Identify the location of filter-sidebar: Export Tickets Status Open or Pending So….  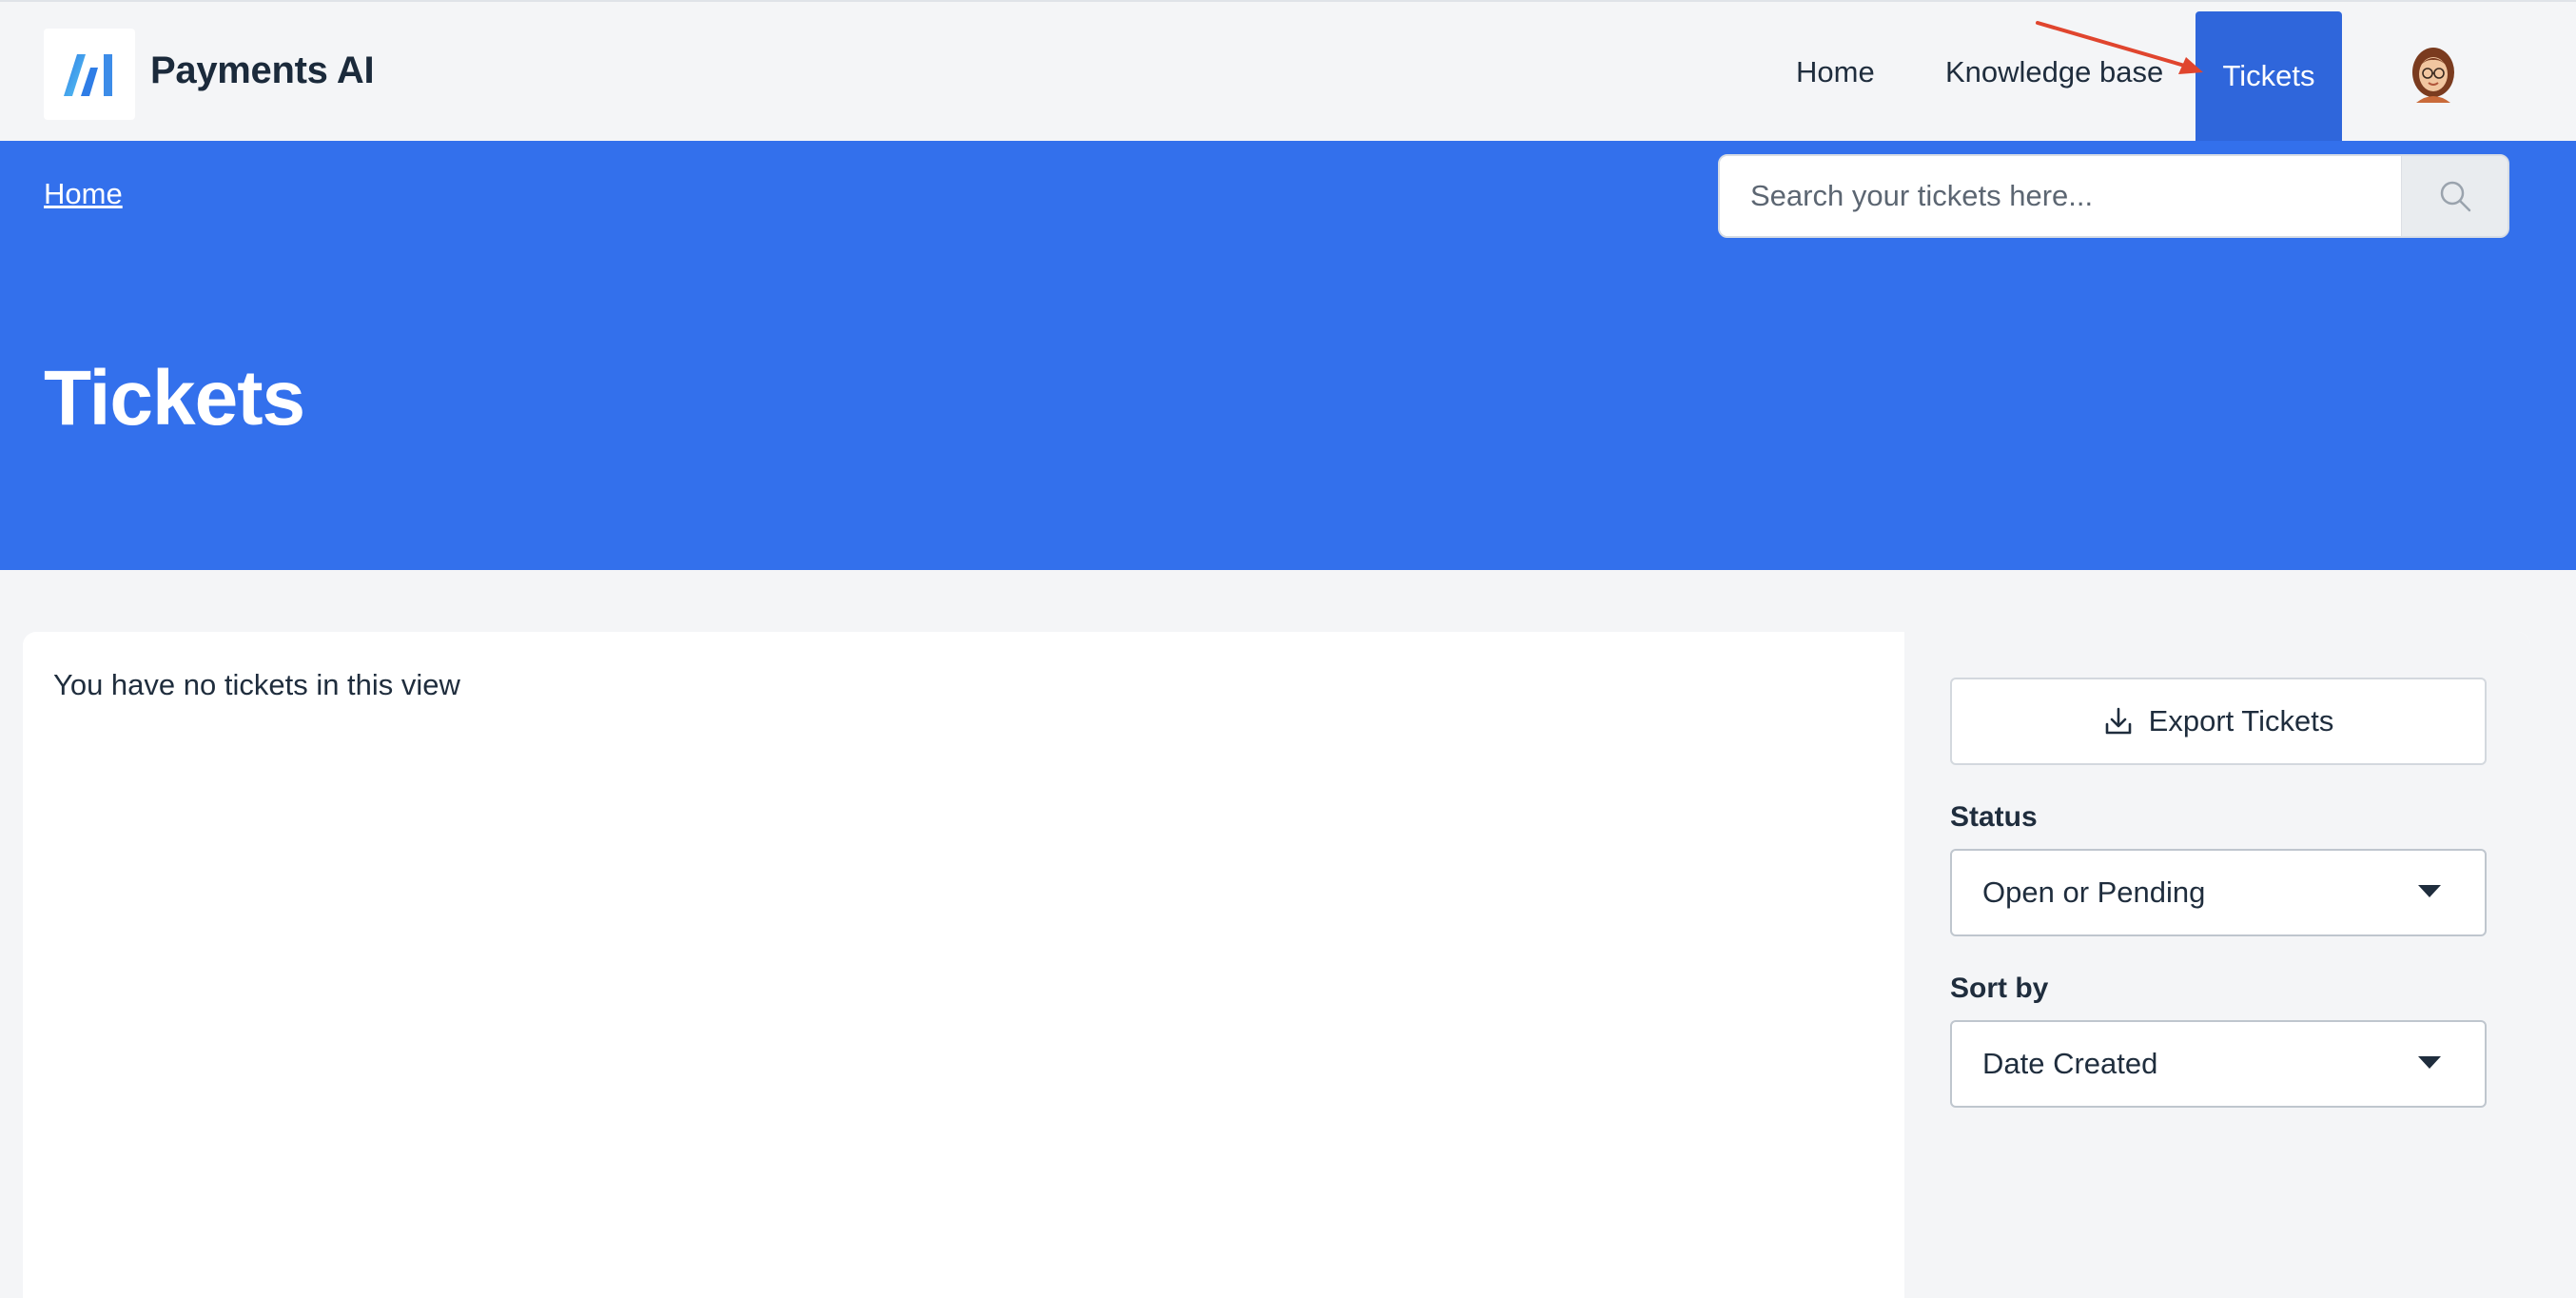
(2217, 965).